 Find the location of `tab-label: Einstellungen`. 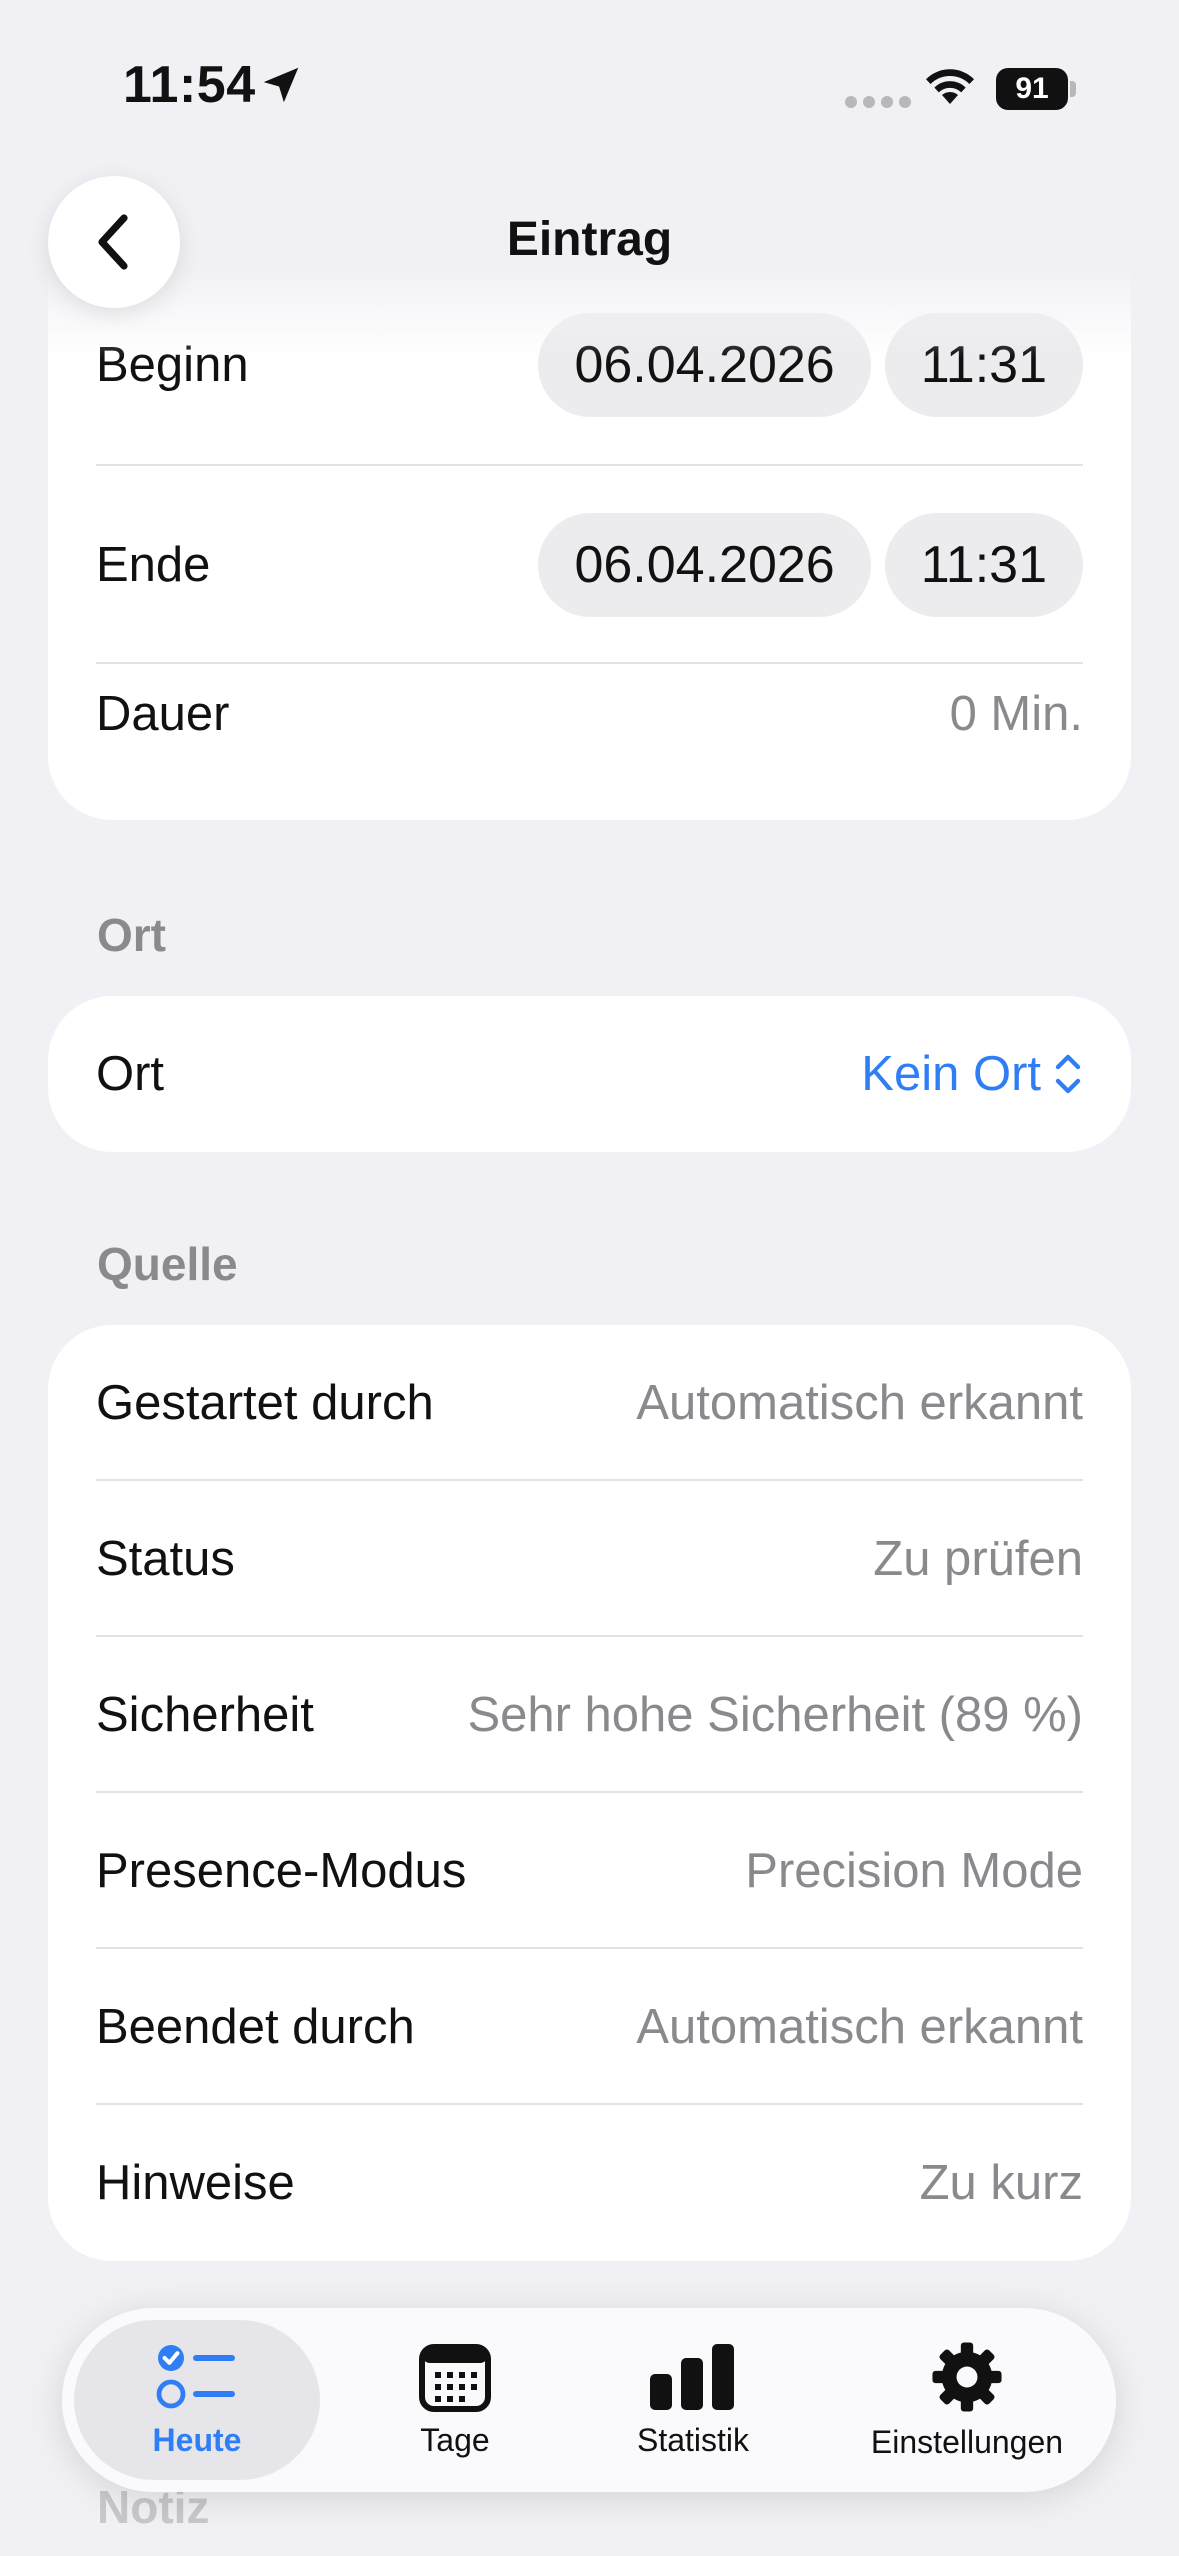

tab-label: Einstellungen is located at coordinates (967, 2441).